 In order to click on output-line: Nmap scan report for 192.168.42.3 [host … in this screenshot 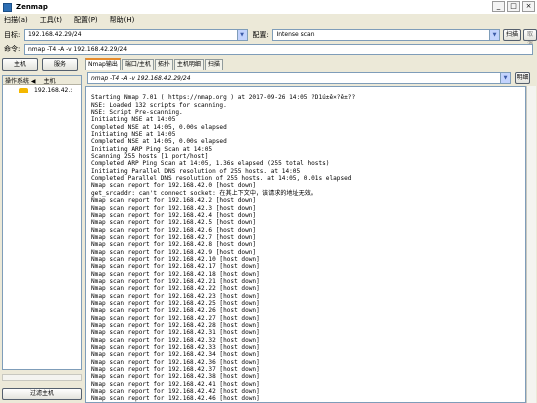, I will do `click(174, 208)`.